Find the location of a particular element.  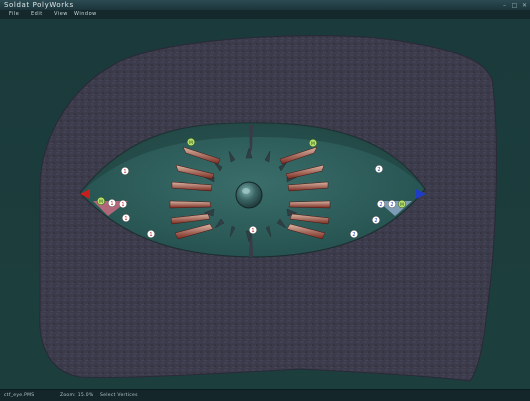

spawn-marker-9: 2 is located at coordinates (392, 203).